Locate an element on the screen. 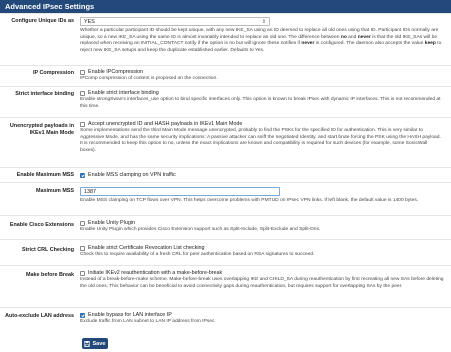 The image size is (451, 352). enable-mss-checkbox is located at coordinates (82, 175).